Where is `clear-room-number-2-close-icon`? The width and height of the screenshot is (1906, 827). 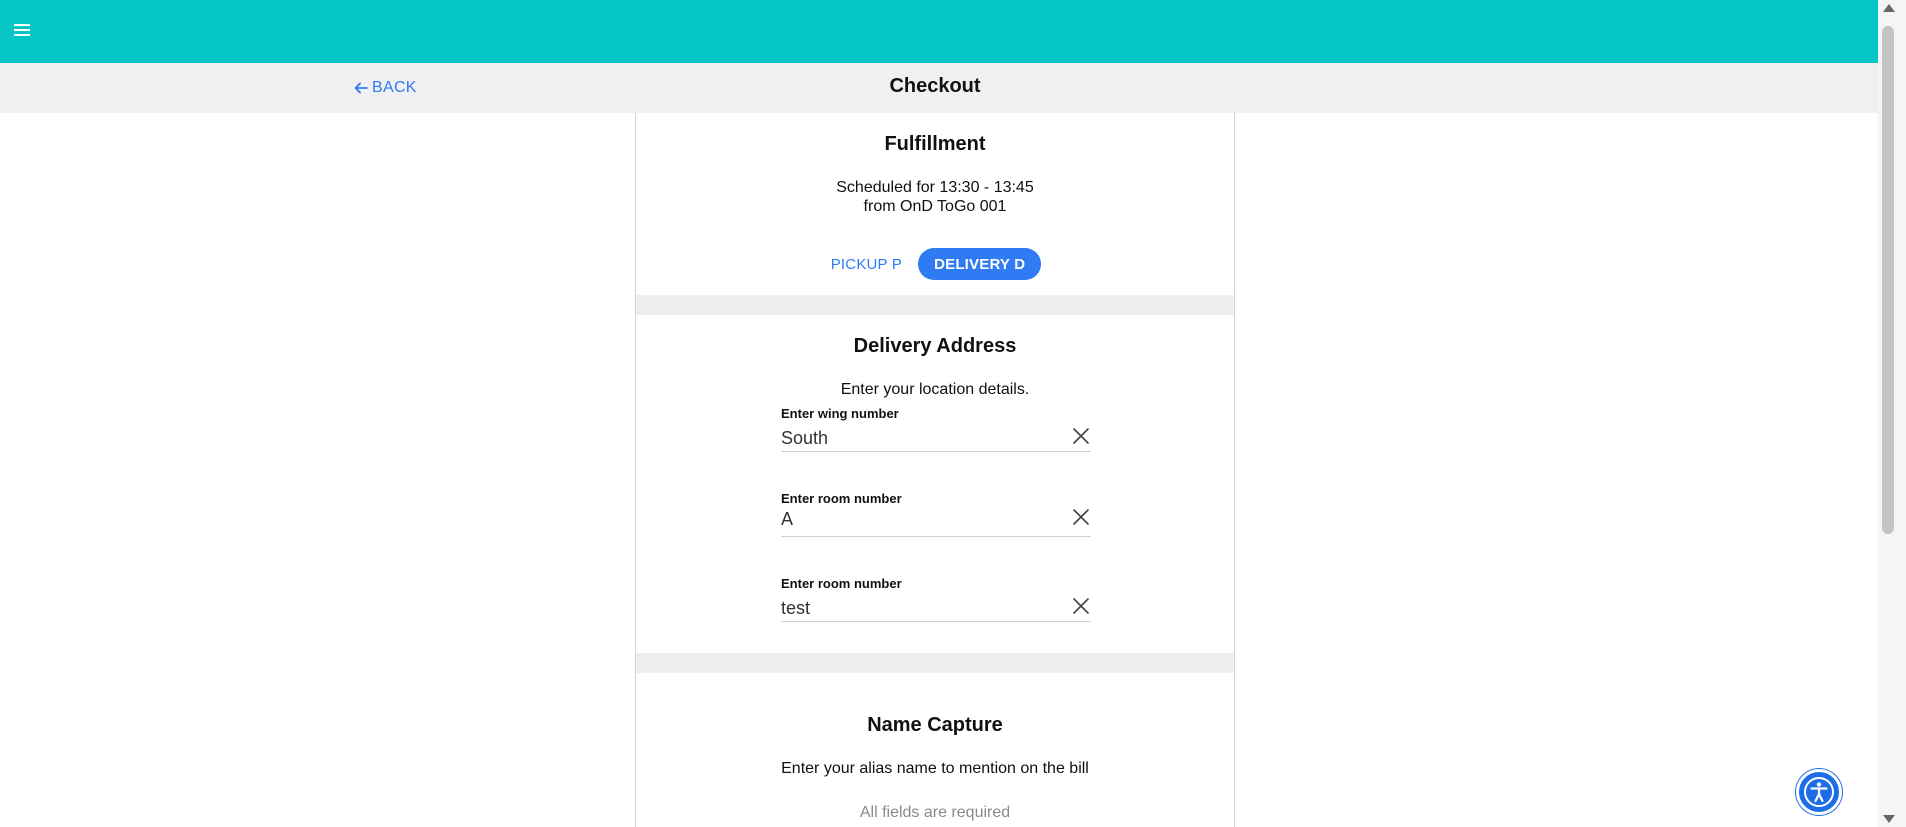
clear-room-number-2-close-icon is located at coordinates (1081, 606).